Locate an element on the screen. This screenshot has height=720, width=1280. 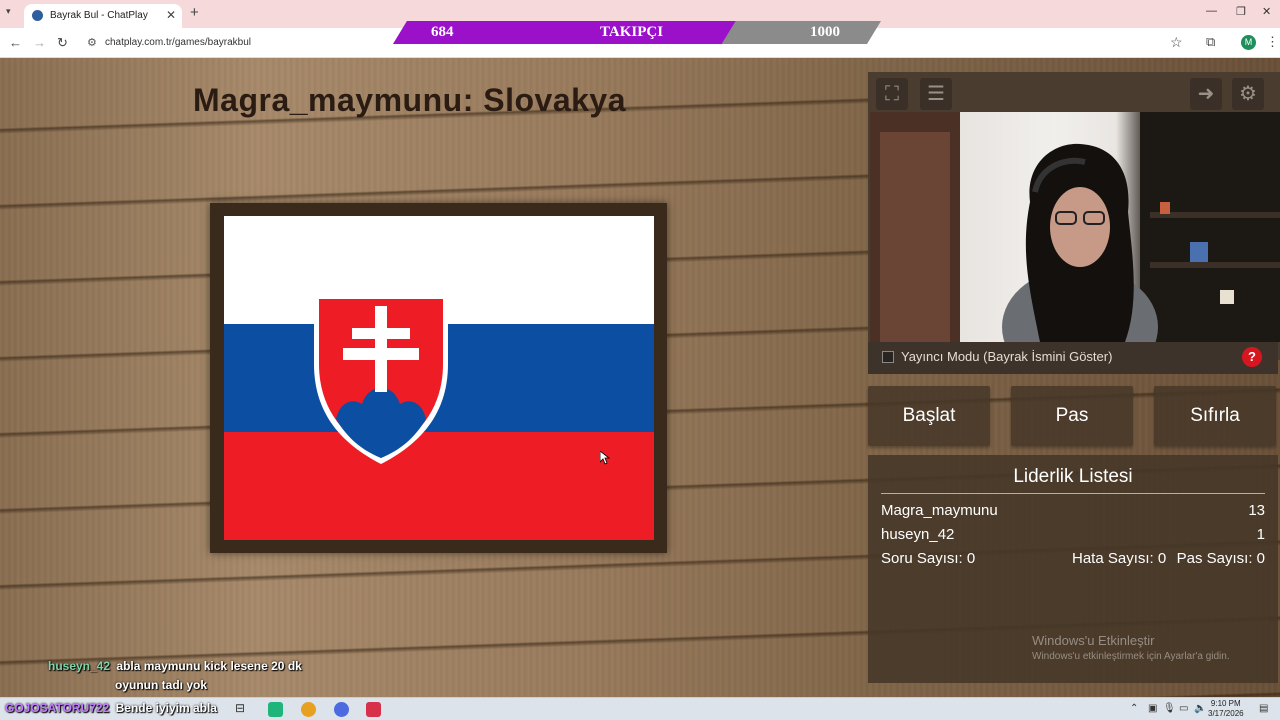
help-icon: ? is located at coordinates (1252, 357).